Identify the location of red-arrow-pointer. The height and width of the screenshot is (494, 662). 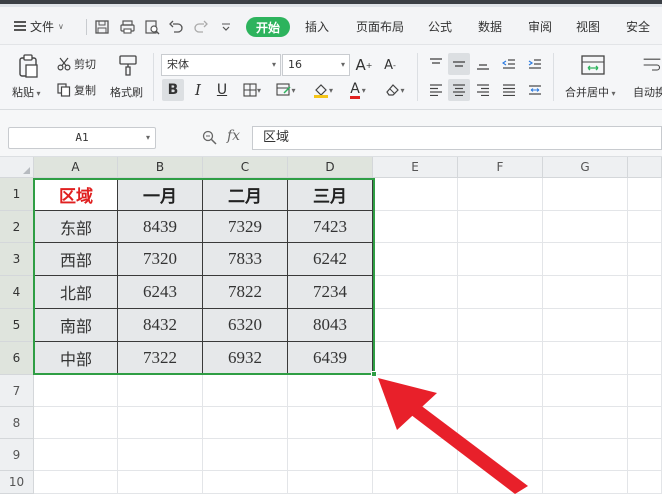
(453, 436).